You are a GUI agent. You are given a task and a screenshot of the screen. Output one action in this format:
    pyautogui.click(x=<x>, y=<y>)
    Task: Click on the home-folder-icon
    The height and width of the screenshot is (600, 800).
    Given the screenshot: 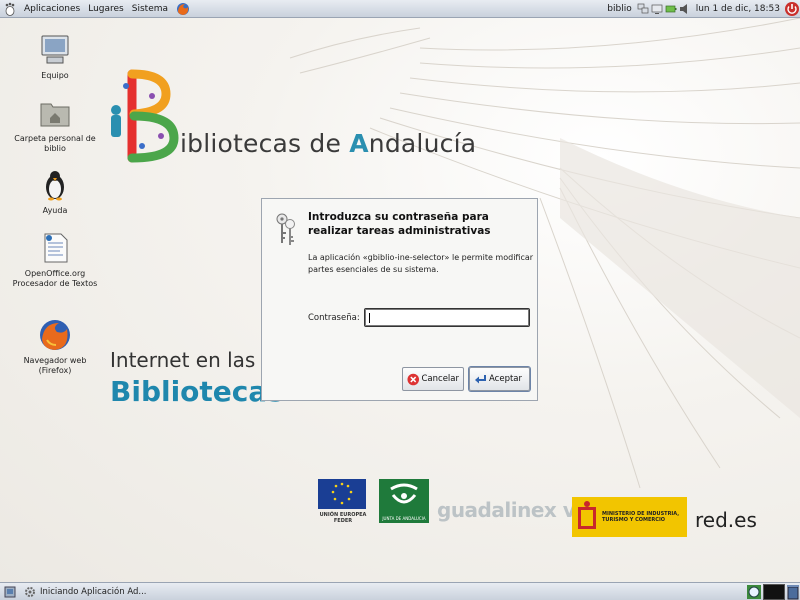 What is the action you would take?
    pyautogui.click(x=55, y=115)
    